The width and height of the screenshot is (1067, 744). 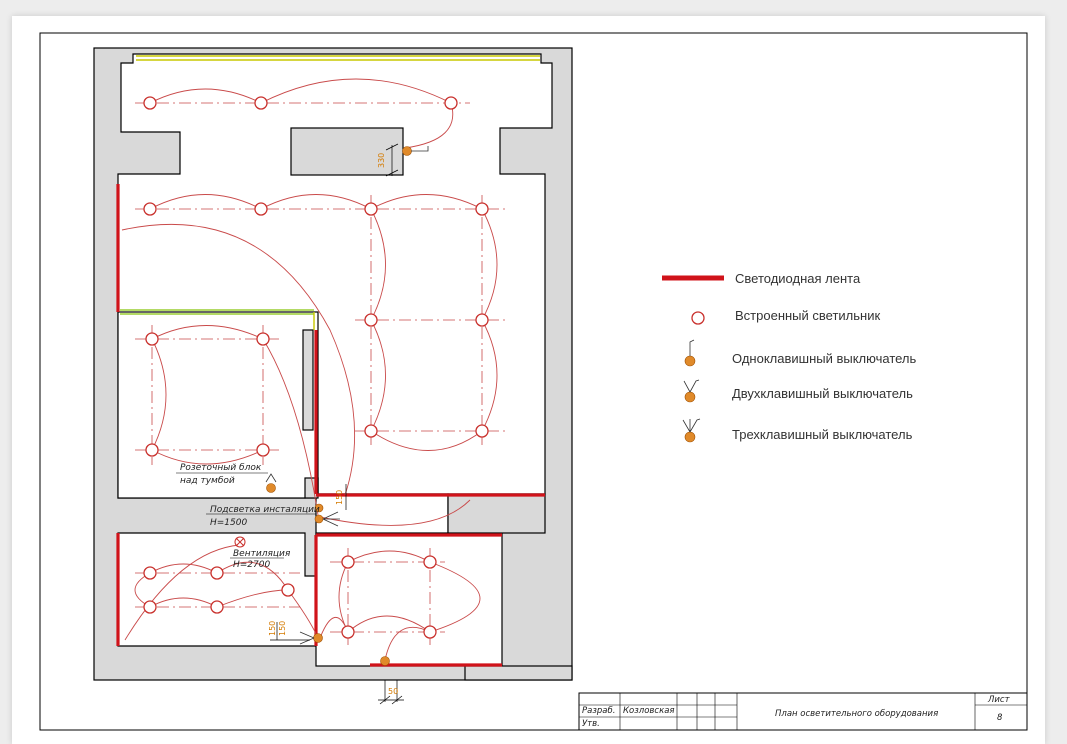 I want to click on legend-switch-triple-label: Трехклавишный выключатель, so click(x=822, y=434).